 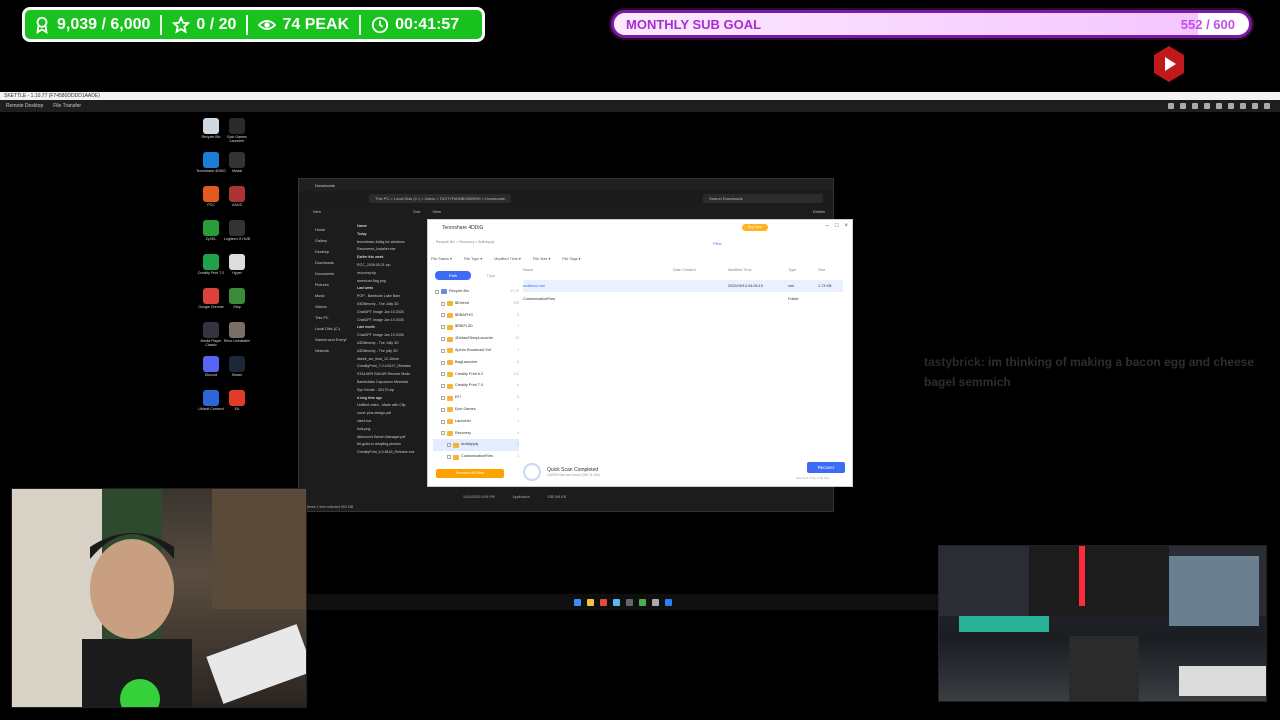 I want to click on column-header: Date Created, so click(x=700, y=270).